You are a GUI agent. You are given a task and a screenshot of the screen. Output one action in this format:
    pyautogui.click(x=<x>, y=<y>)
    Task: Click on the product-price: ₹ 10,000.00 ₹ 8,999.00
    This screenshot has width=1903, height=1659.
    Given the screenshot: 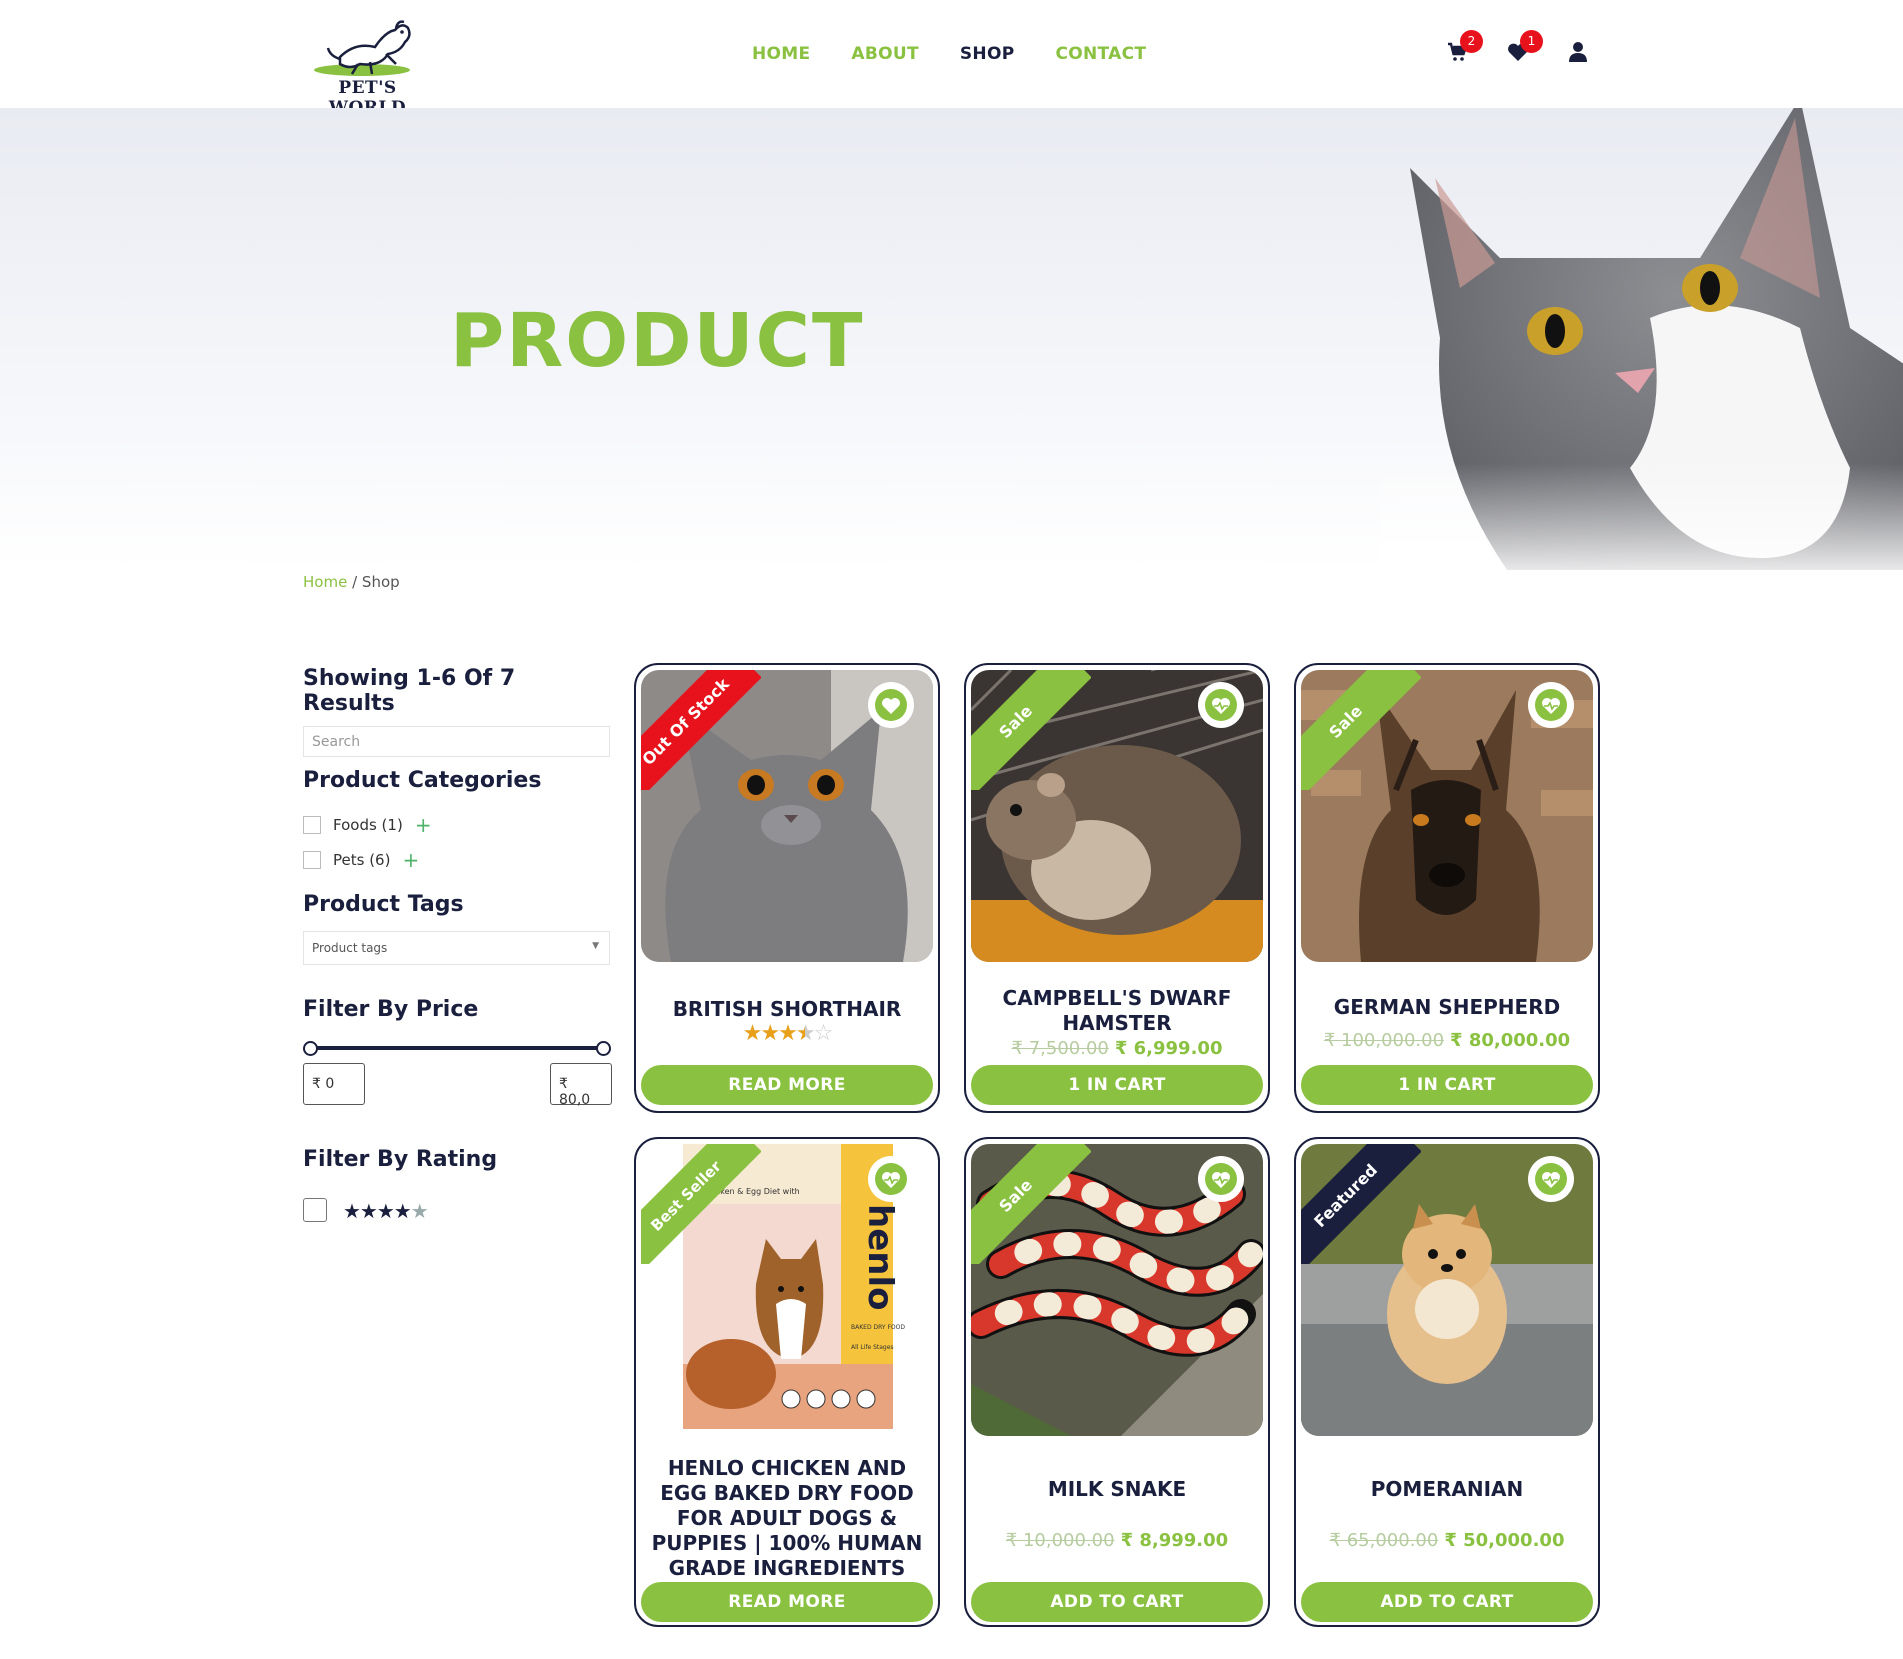 What is the action you would take?
    pyautogui.click(x=1117, y=1540)
    